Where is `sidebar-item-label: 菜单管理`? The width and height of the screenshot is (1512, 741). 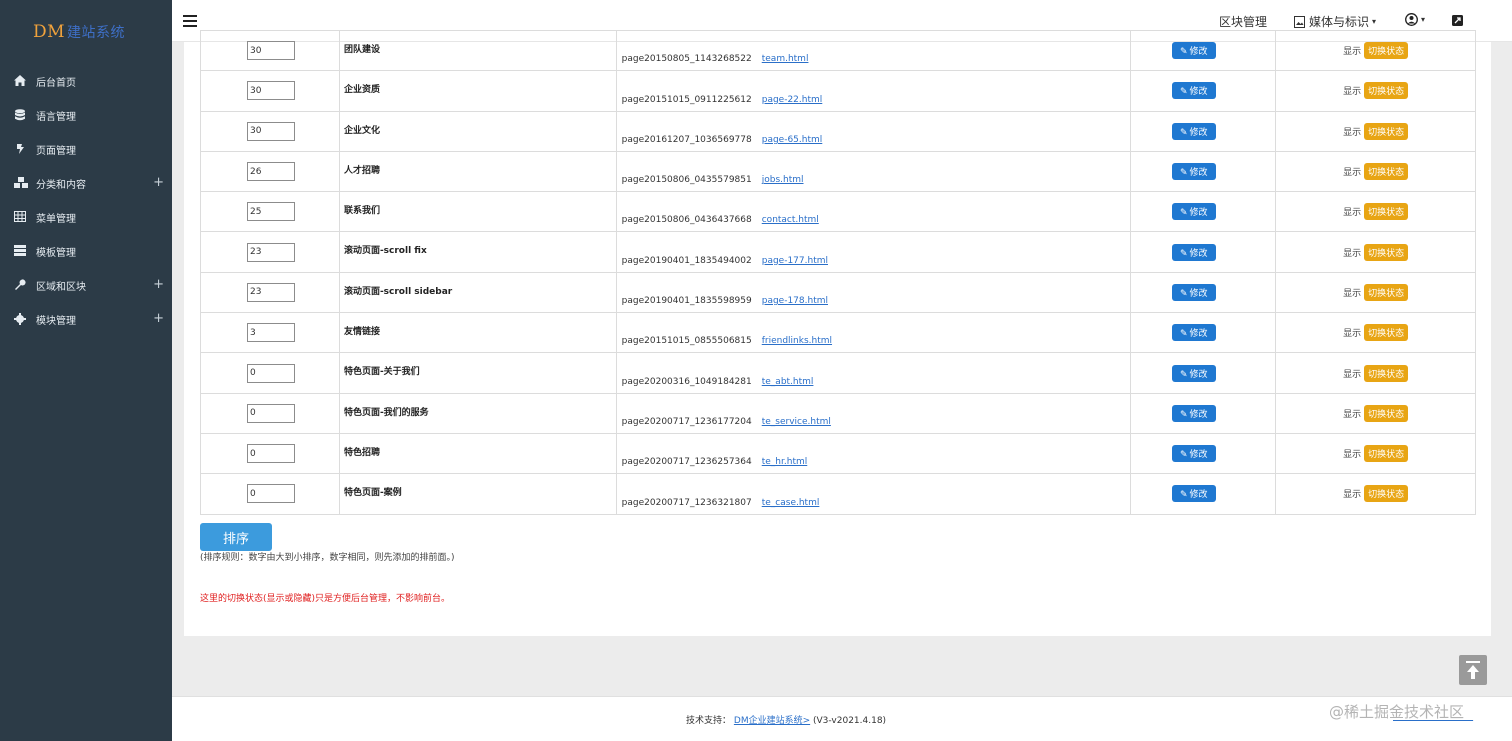
sidebar-item-label: 菜单管理 is located at coordinates (56, 219).